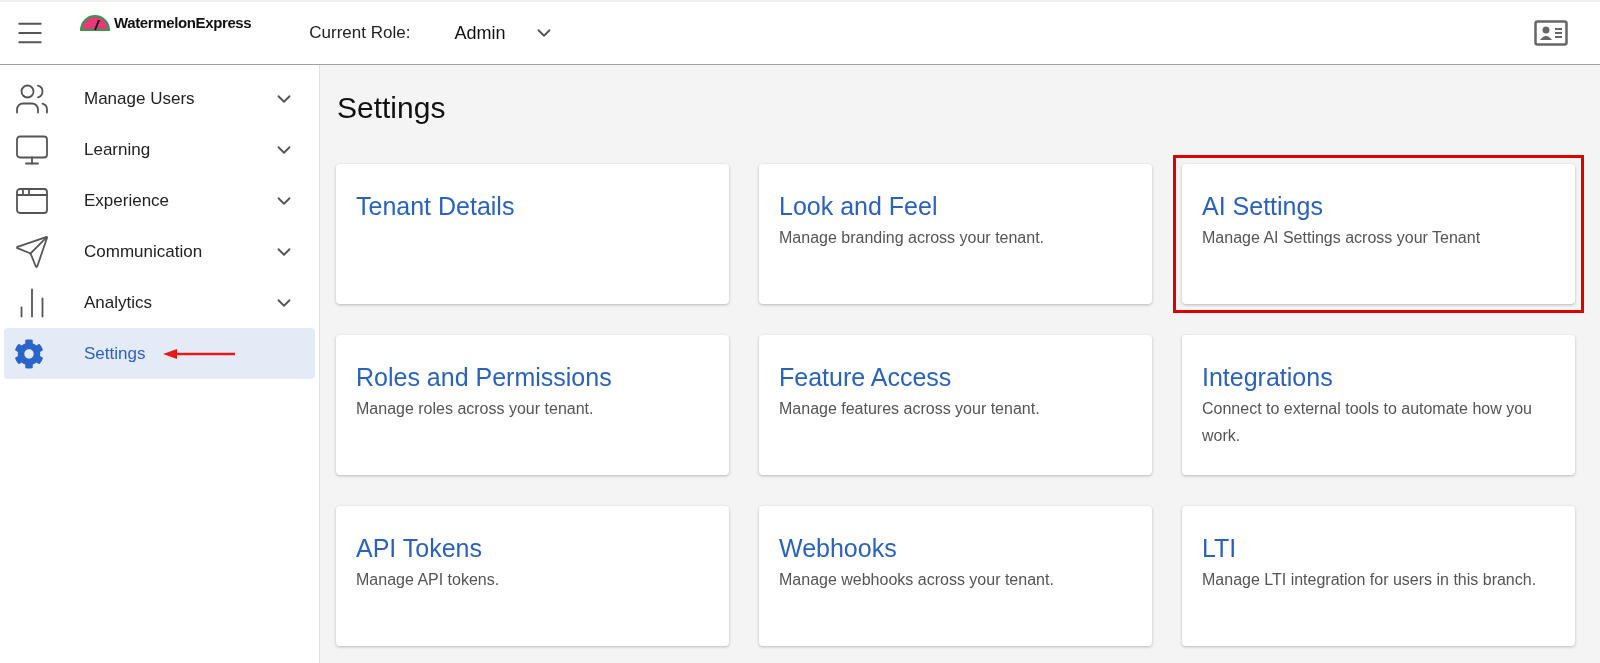 This screenshot has width=1600, height=663. Describe the element at coordinates (392, 108) in the screenshot. I see `page-title: Settings` at that location.